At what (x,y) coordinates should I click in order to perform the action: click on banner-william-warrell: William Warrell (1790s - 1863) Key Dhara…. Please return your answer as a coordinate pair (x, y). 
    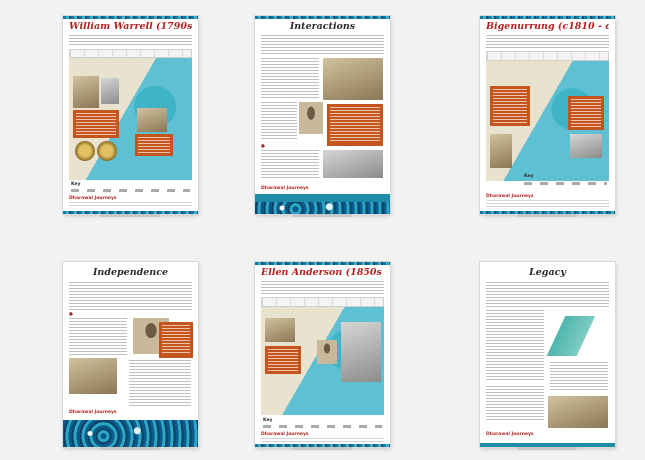
    Looking at the image, I should click on (130, 115).